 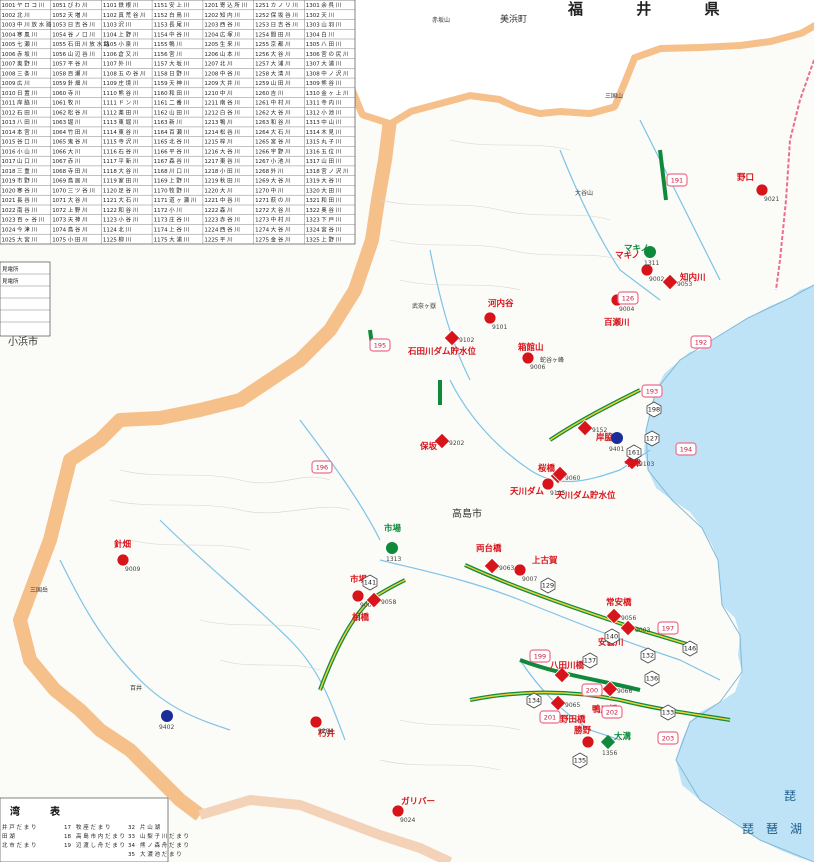 I want to click on station-code: 9101, so click(x=499, y=327).